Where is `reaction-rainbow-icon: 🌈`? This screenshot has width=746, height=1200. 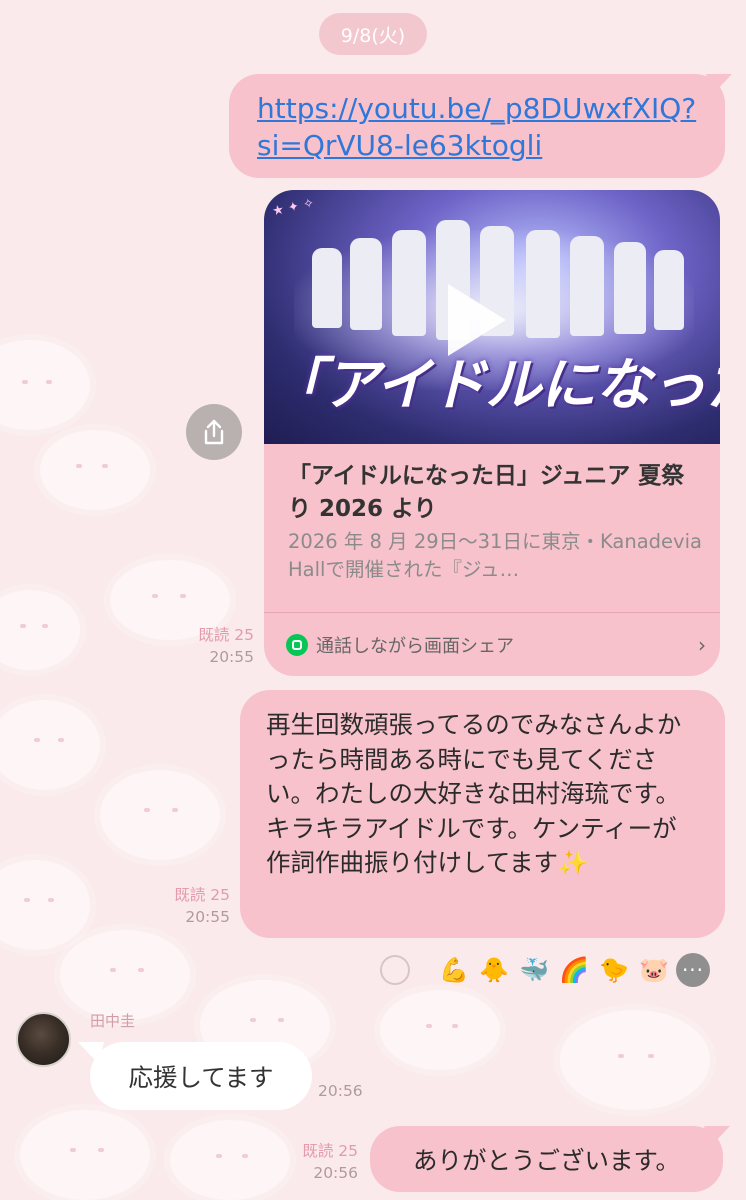
reaction-rainbow-icon: 🌈 is located at coordinates (574, 970).